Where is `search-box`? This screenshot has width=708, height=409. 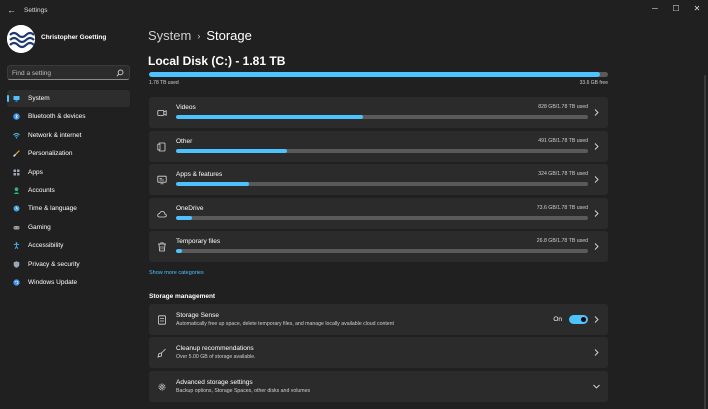
search-box is located at coordinates (68, 72).